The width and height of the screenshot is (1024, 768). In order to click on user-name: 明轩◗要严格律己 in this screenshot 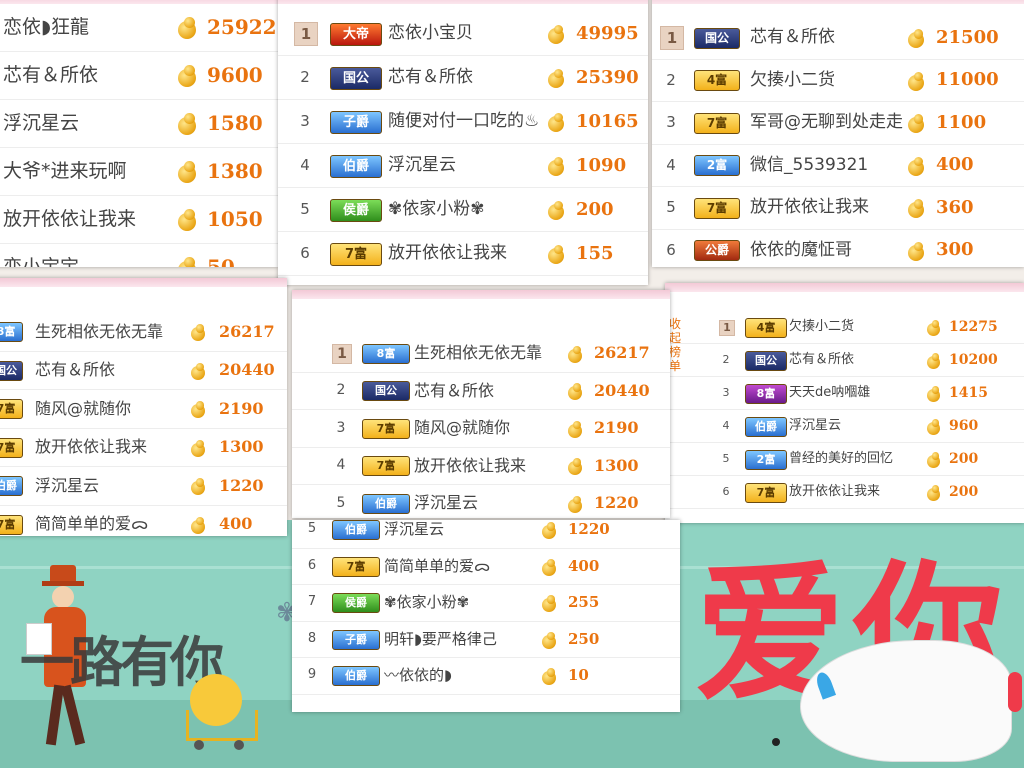, I will do `click(461, 639)`.